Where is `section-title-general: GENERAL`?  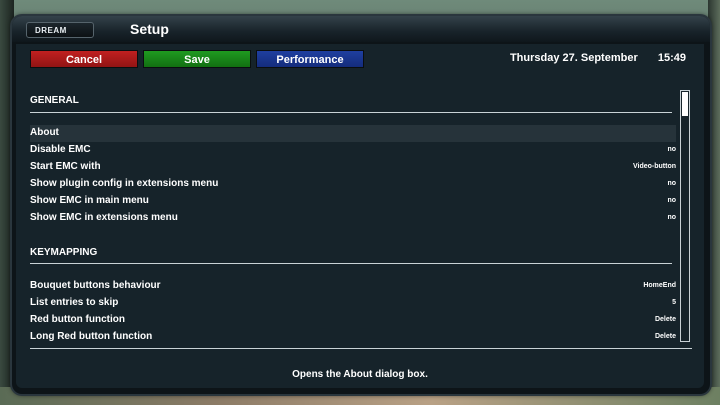
section-title-general: GENERAL is located at coordinates (54, 100).